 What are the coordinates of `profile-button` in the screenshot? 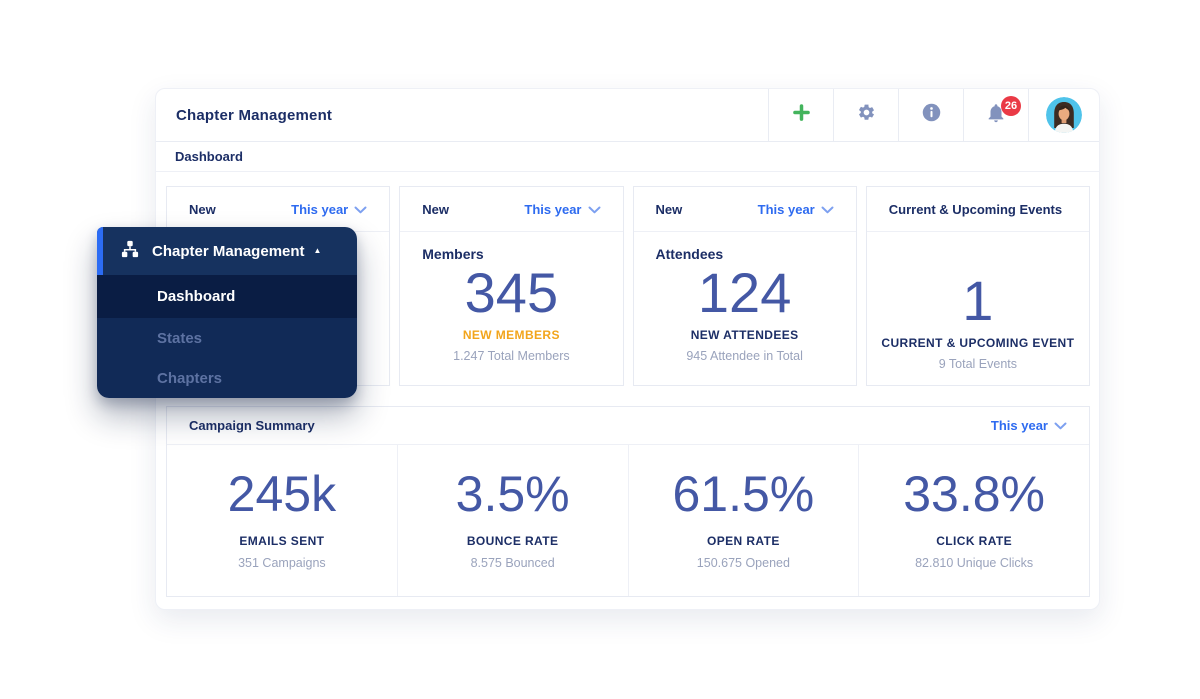 It's located at (1063, 115).